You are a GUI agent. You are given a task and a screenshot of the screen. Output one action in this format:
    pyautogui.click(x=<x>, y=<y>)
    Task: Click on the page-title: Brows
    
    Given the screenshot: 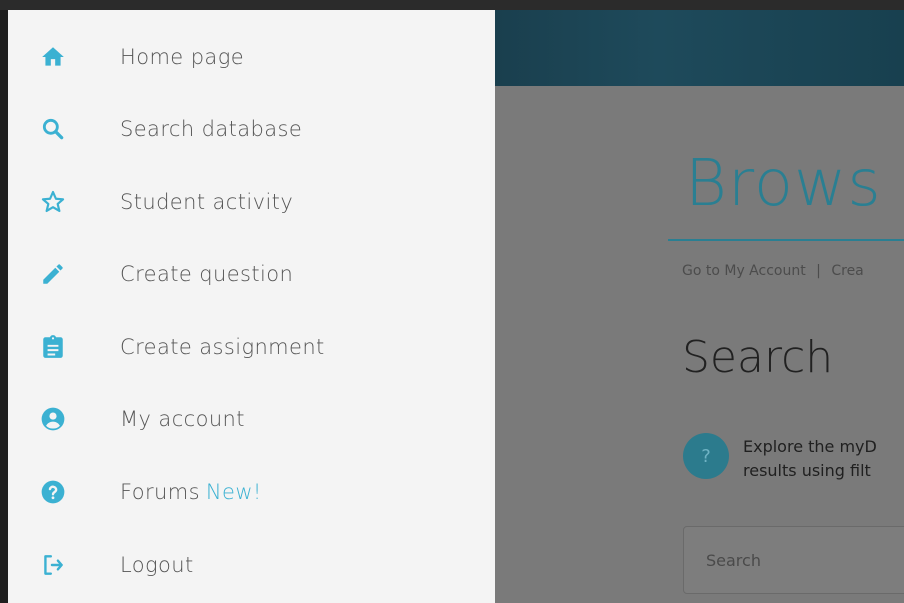 What is the action you would take?
    pyautogui.click(x=783, y=184)
    